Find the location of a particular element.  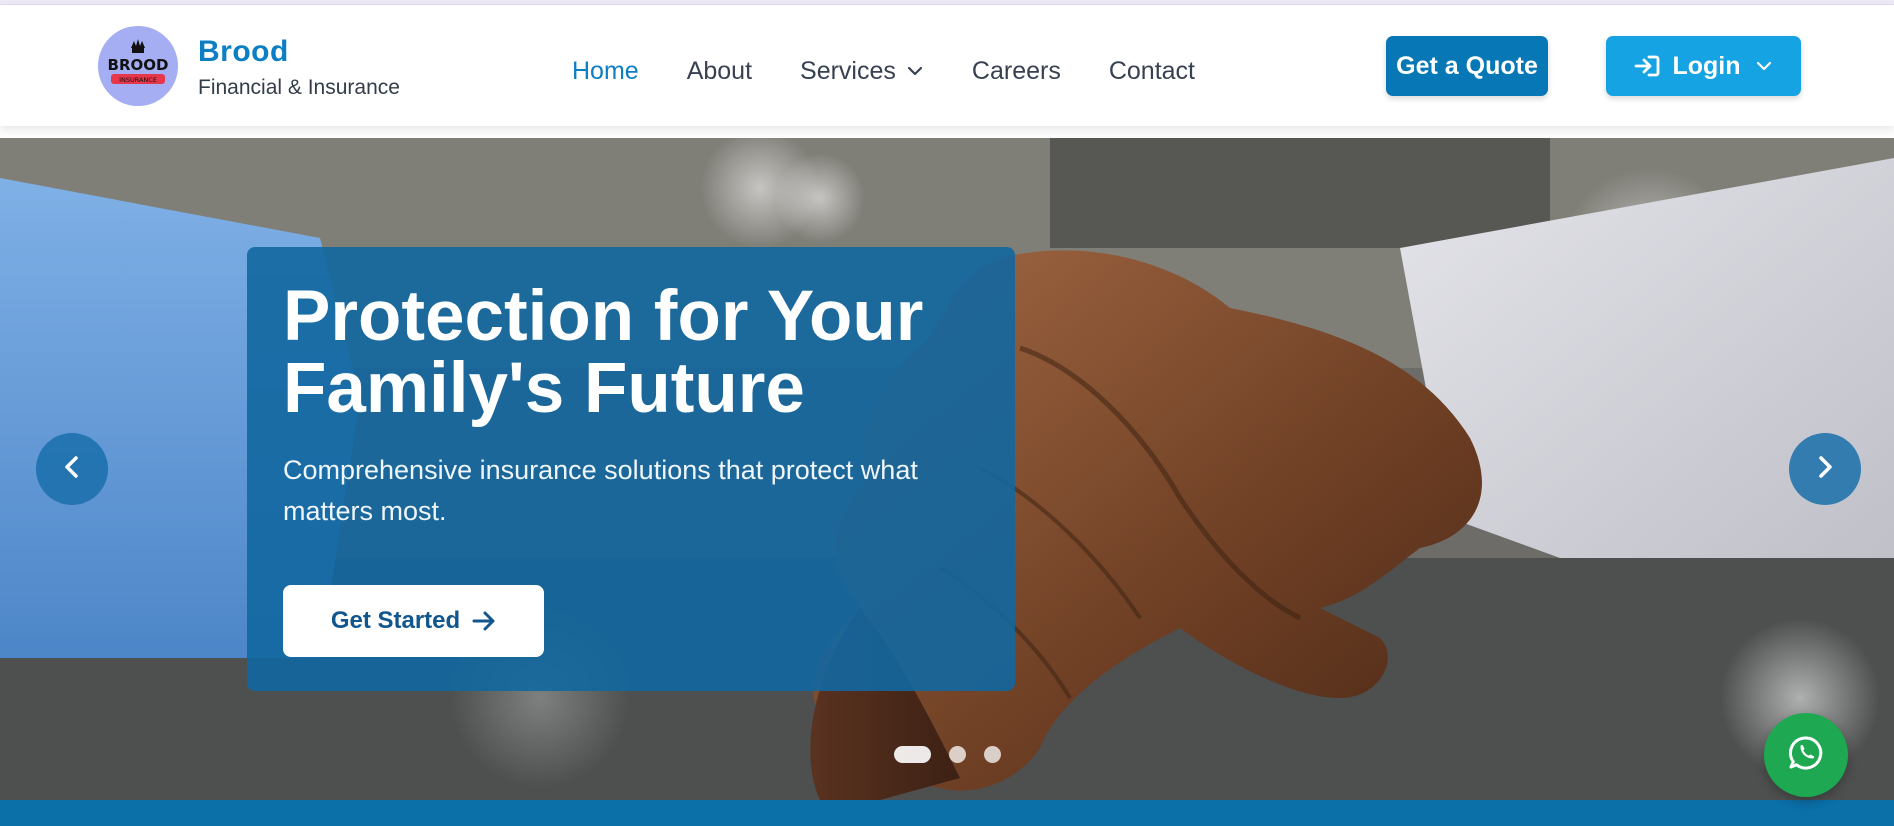

nav-services: Services is located at coordinates (862, 71).